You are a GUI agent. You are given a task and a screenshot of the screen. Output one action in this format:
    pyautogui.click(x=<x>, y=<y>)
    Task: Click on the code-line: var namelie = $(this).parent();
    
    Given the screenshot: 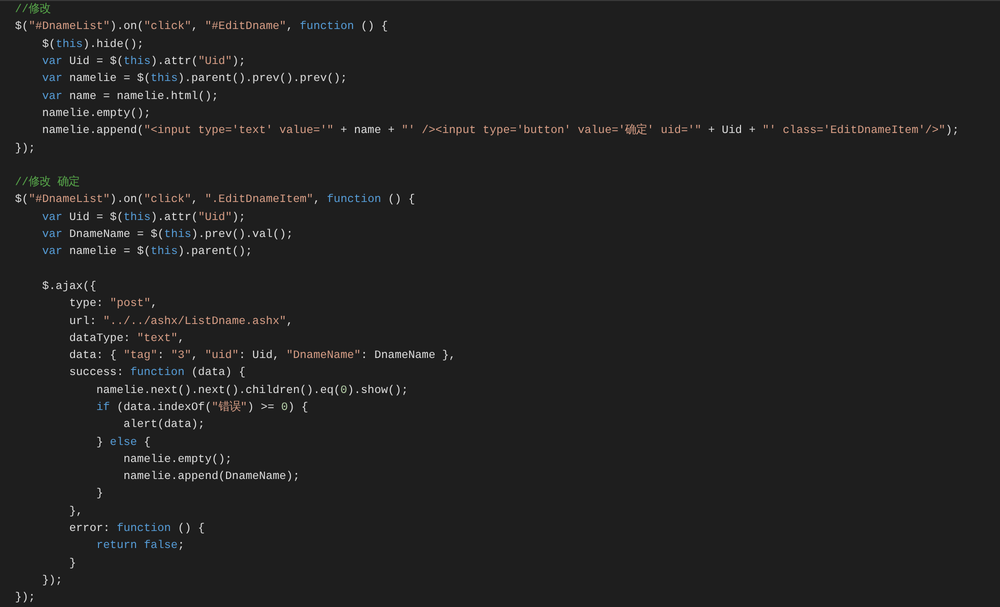 What is the action you would take?
    pyautogui.click(x=147, y=252)
    